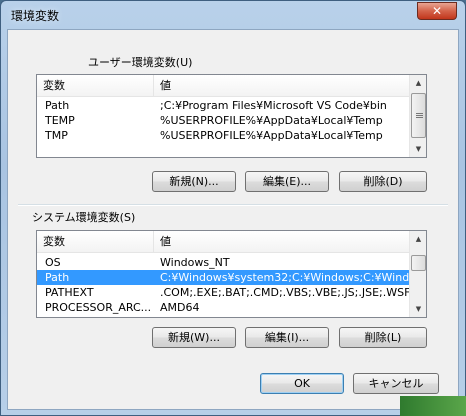 The width and height of the screenshot is (466, 416). Describe the element at coordinates (383, 181) in the screenshot. I see `user-delete-button: 削除(D)` at that location.